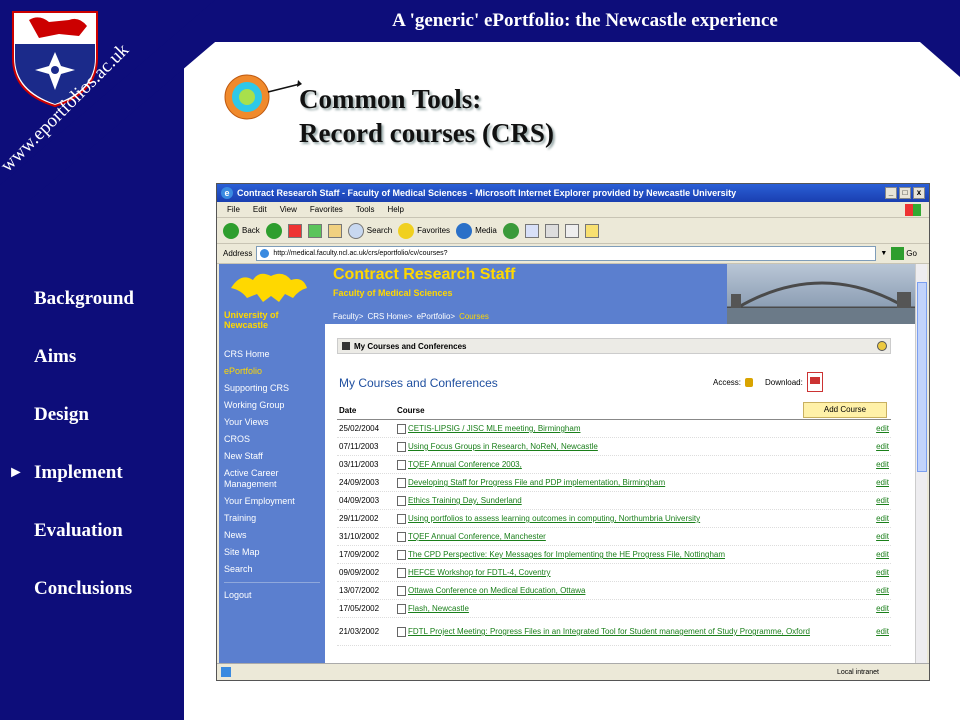 This screenshot has height=720, width=960. Describe the element at coordinates (272, 422) in the screenshot. I see `site-nav-your-views: Your Views` at that location.